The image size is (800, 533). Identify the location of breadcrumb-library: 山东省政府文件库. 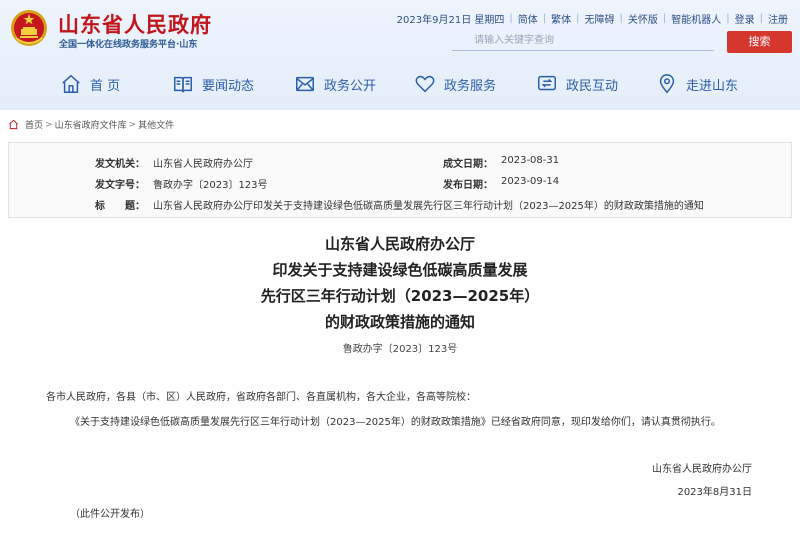
(91, 124).